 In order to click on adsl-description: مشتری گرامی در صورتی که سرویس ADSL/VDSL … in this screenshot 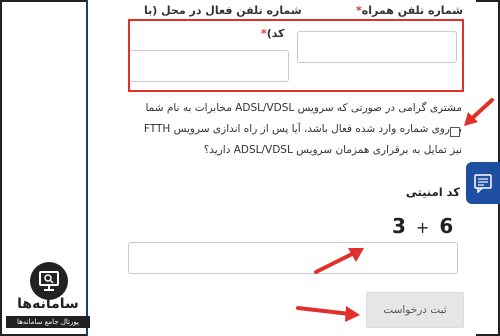, I will do `click(302, 129)`.